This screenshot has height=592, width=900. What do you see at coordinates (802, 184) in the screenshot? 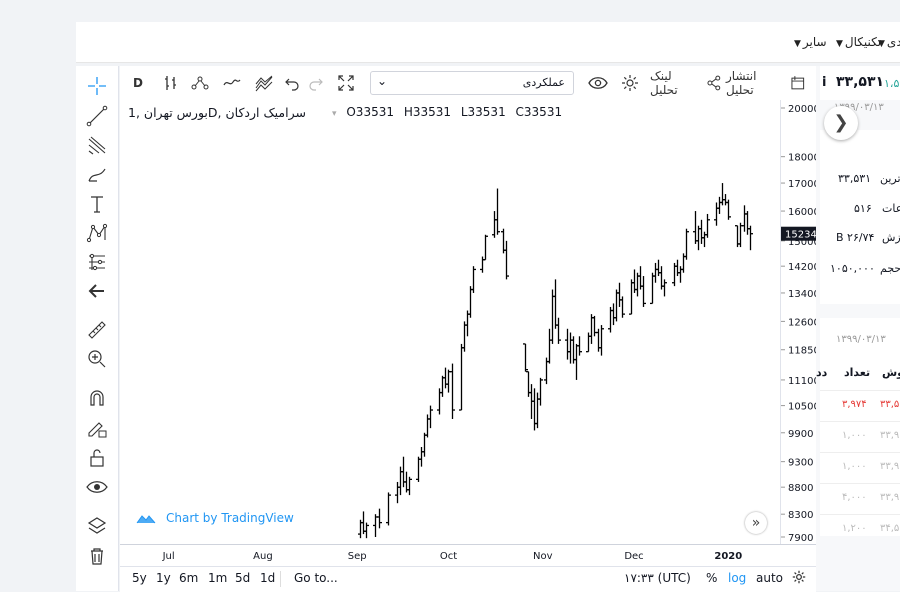
I see `y-tick-label: 17000` at bounding box center [802, 184].